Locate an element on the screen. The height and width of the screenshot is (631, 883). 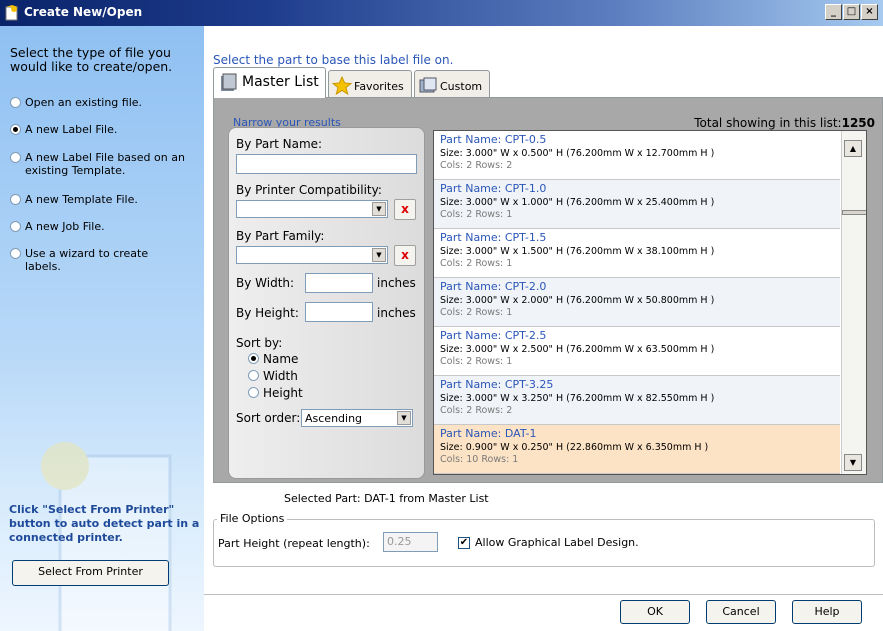
sort-option-label: Width is located at coordinates (280, 376).